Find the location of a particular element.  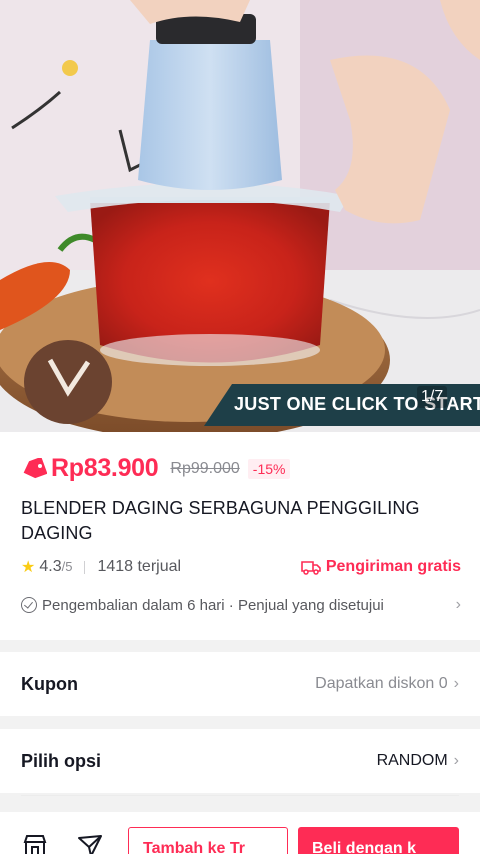

rating-value: 4.3 is located at coordinates (50, 566).